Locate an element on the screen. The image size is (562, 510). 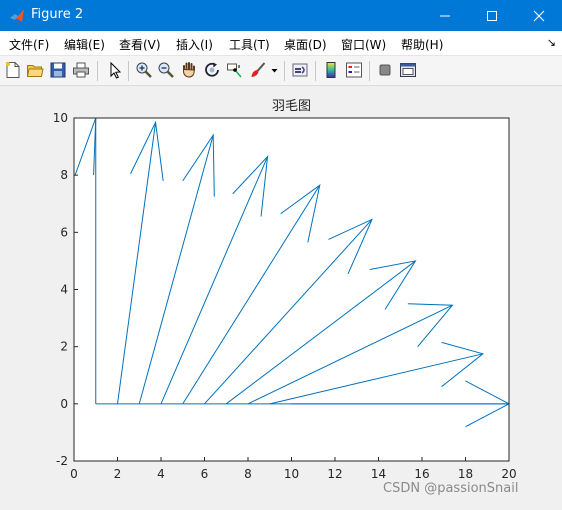
pointer-icon is located at coordinates (115, 70).